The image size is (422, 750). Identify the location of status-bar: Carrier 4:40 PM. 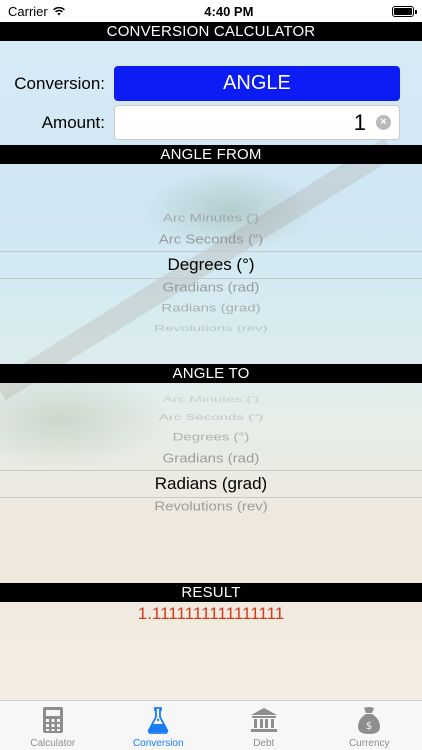
(211, 11).